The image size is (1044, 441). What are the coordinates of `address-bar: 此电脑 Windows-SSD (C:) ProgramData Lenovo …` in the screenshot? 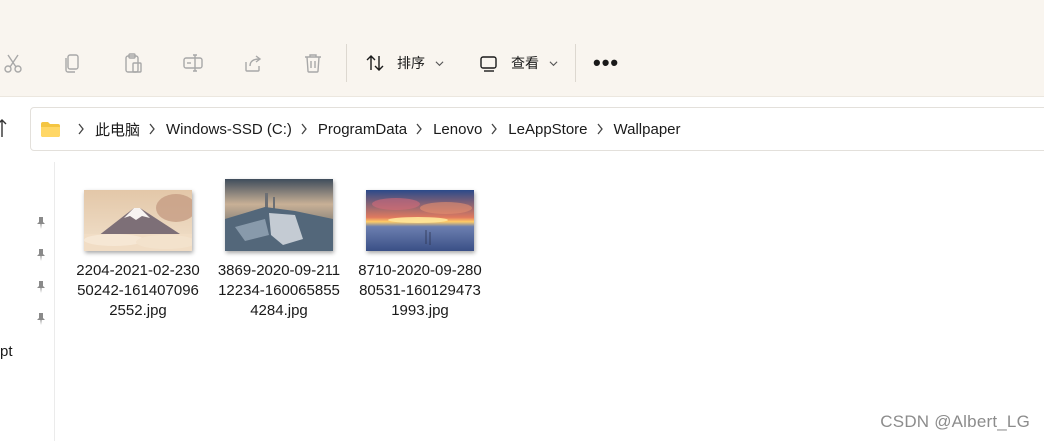 It's located at (537, 129).